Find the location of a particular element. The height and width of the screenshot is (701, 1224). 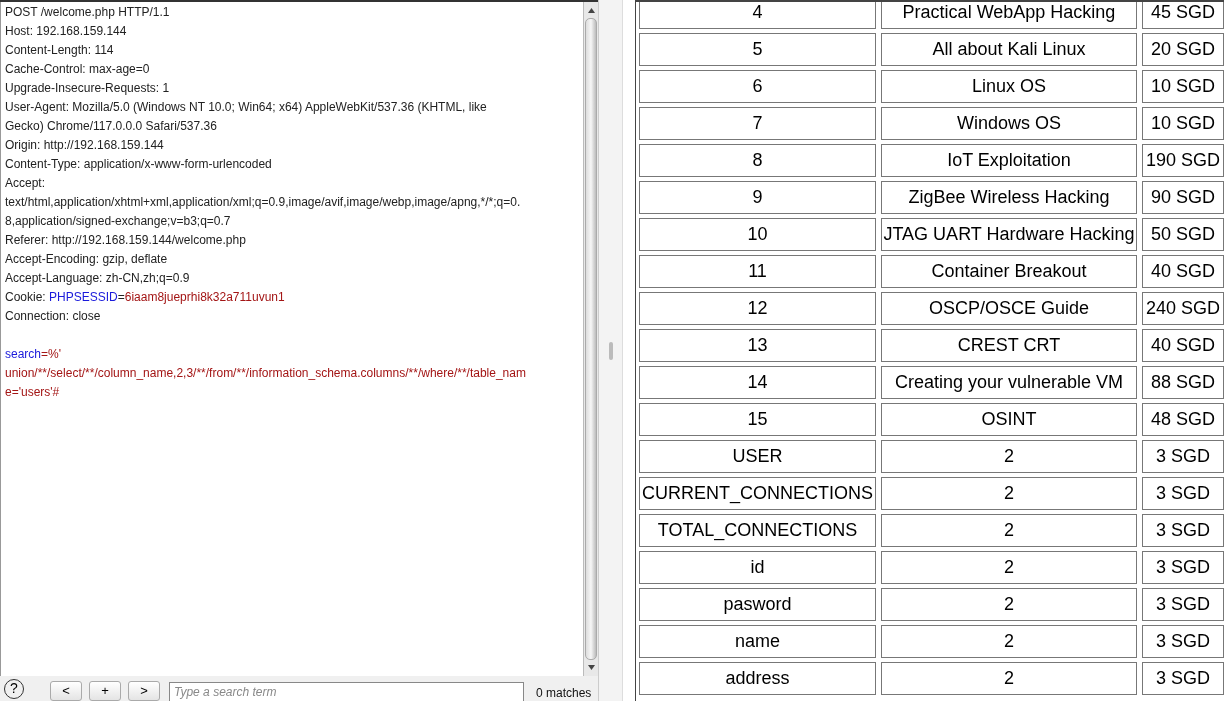

table-cell: 50 SGD is located at coordinates (1183, 234).